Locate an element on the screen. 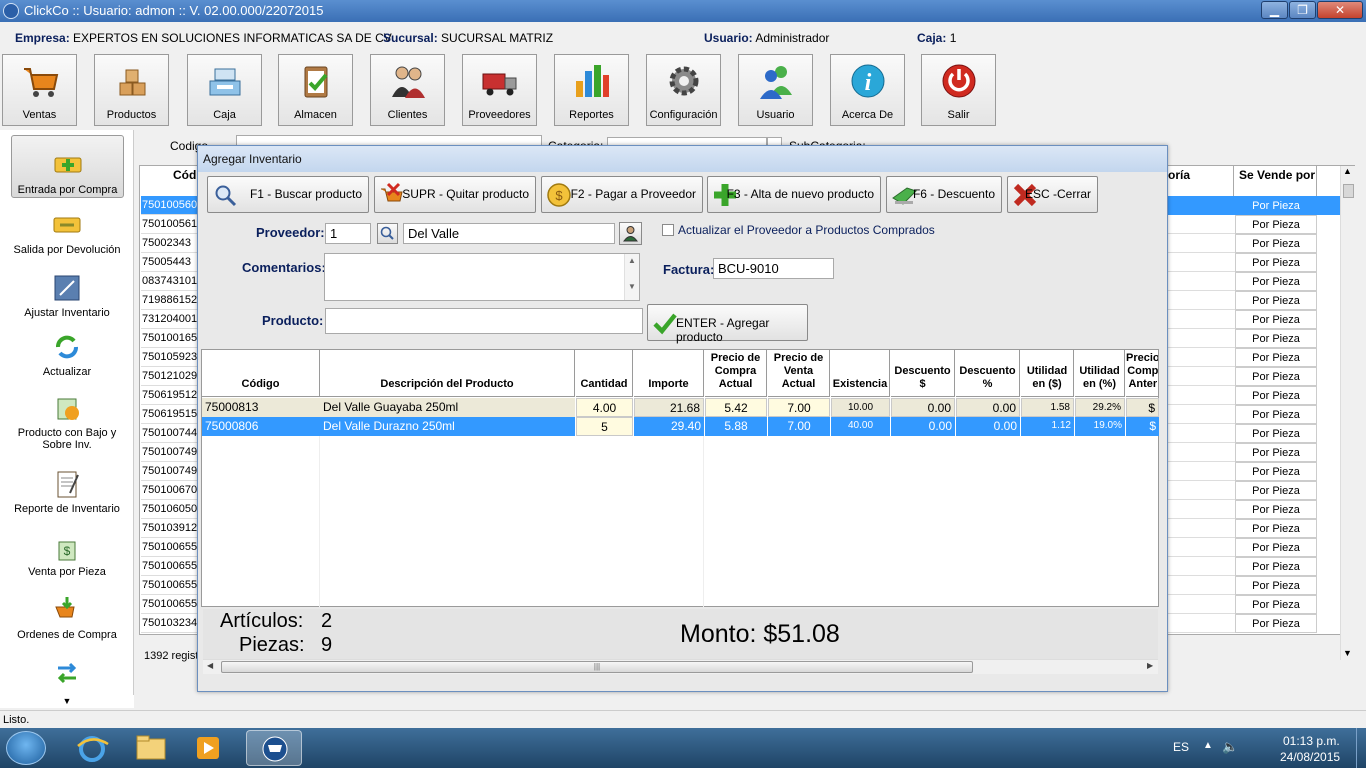 This screenshot has height=768, width=1366. column-header: Precio de Venta Actual is located at coordinates (799, 373).